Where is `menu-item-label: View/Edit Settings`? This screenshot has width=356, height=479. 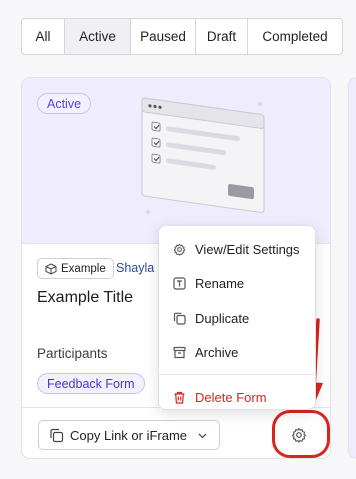 menu-item-label: View/Edit Settings is located at coordinates (247, 249).